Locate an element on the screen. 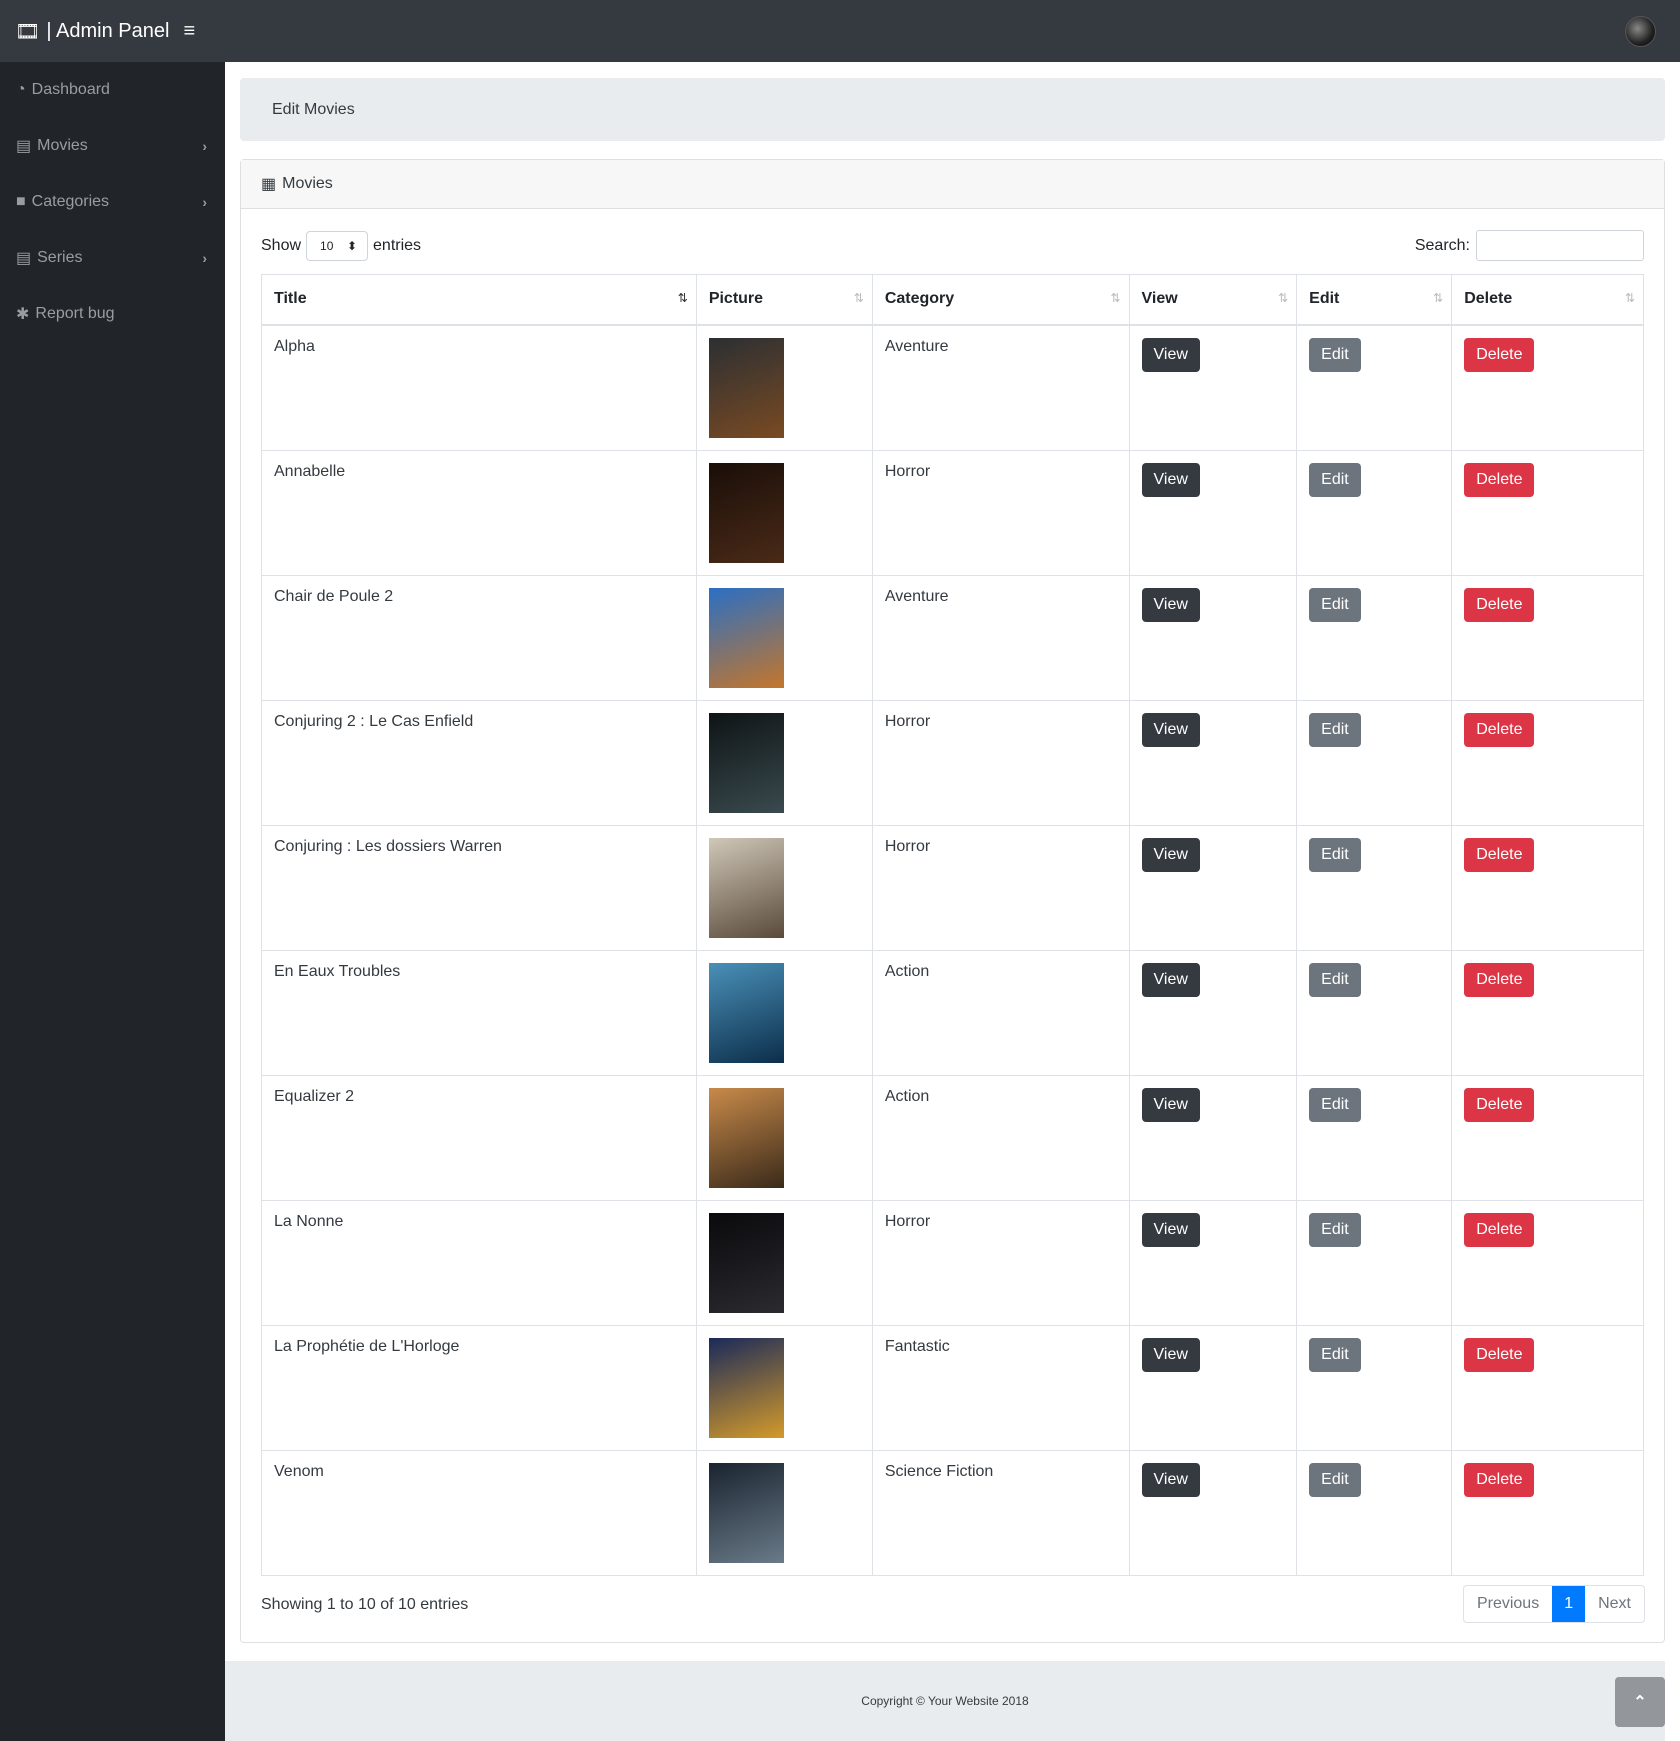 The height and width of the screenshot is (1741, 1680). movie-title: Venom is located at coordinates (299, 1471).